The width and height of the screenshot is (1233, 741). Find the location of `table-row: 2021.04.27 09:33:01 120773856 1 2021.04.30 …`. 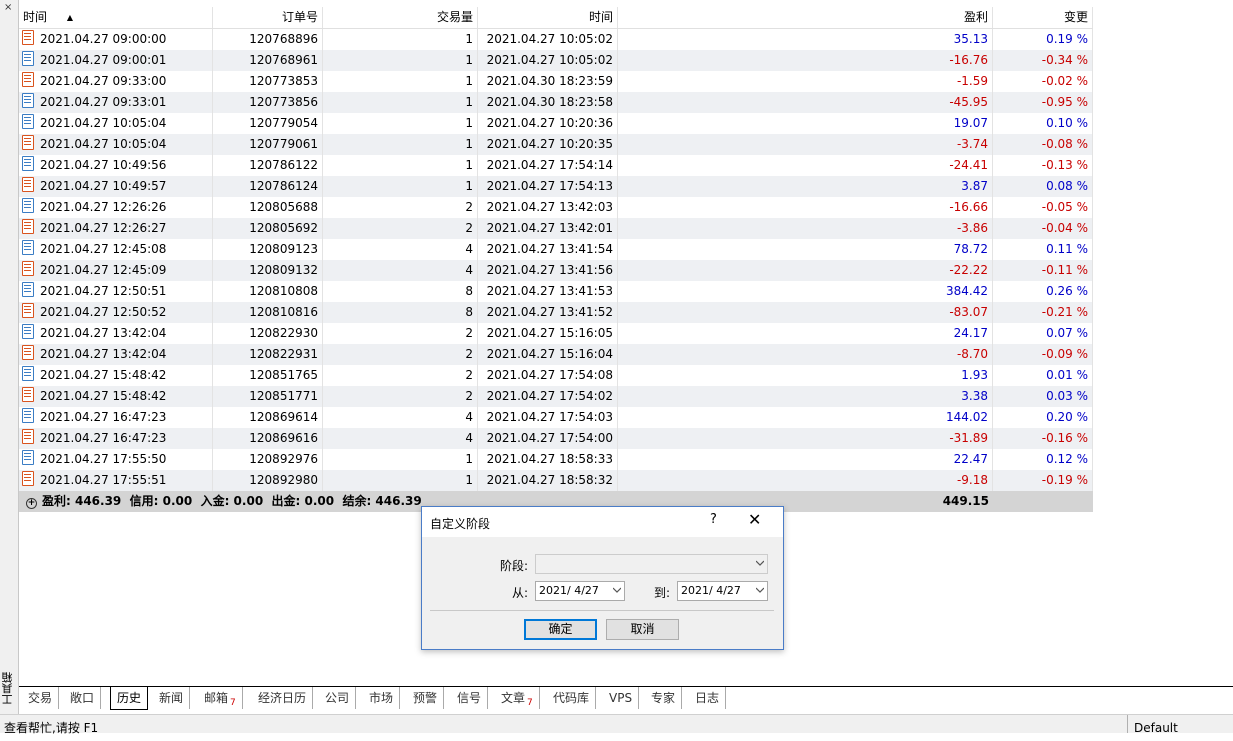

table-row: 2021.04.27 09:33:01 120773856 1 2021.04.30 … is located at coordinates (556, 102).